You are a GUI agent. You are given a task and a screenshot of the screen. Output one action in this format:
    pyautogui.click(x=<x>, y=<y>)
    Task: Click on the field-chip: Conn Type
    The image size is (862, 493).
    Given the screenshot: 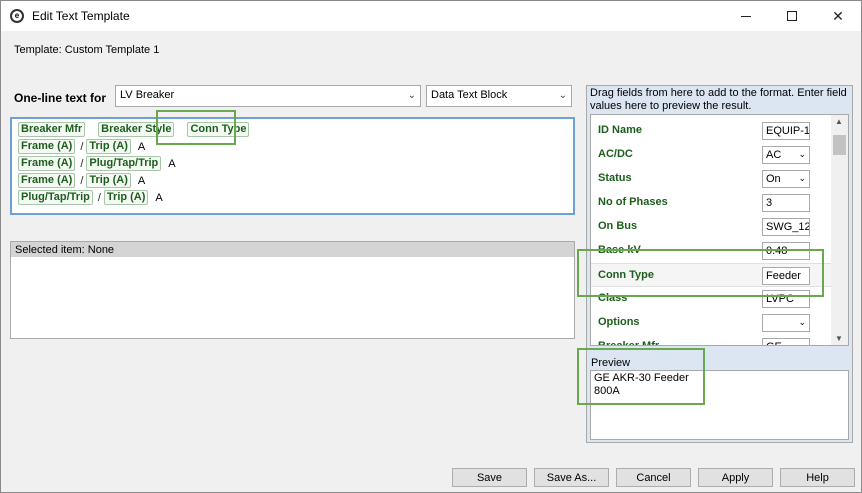 What is the action you would take?
    pyautogui.click(x=218, y=129)
    